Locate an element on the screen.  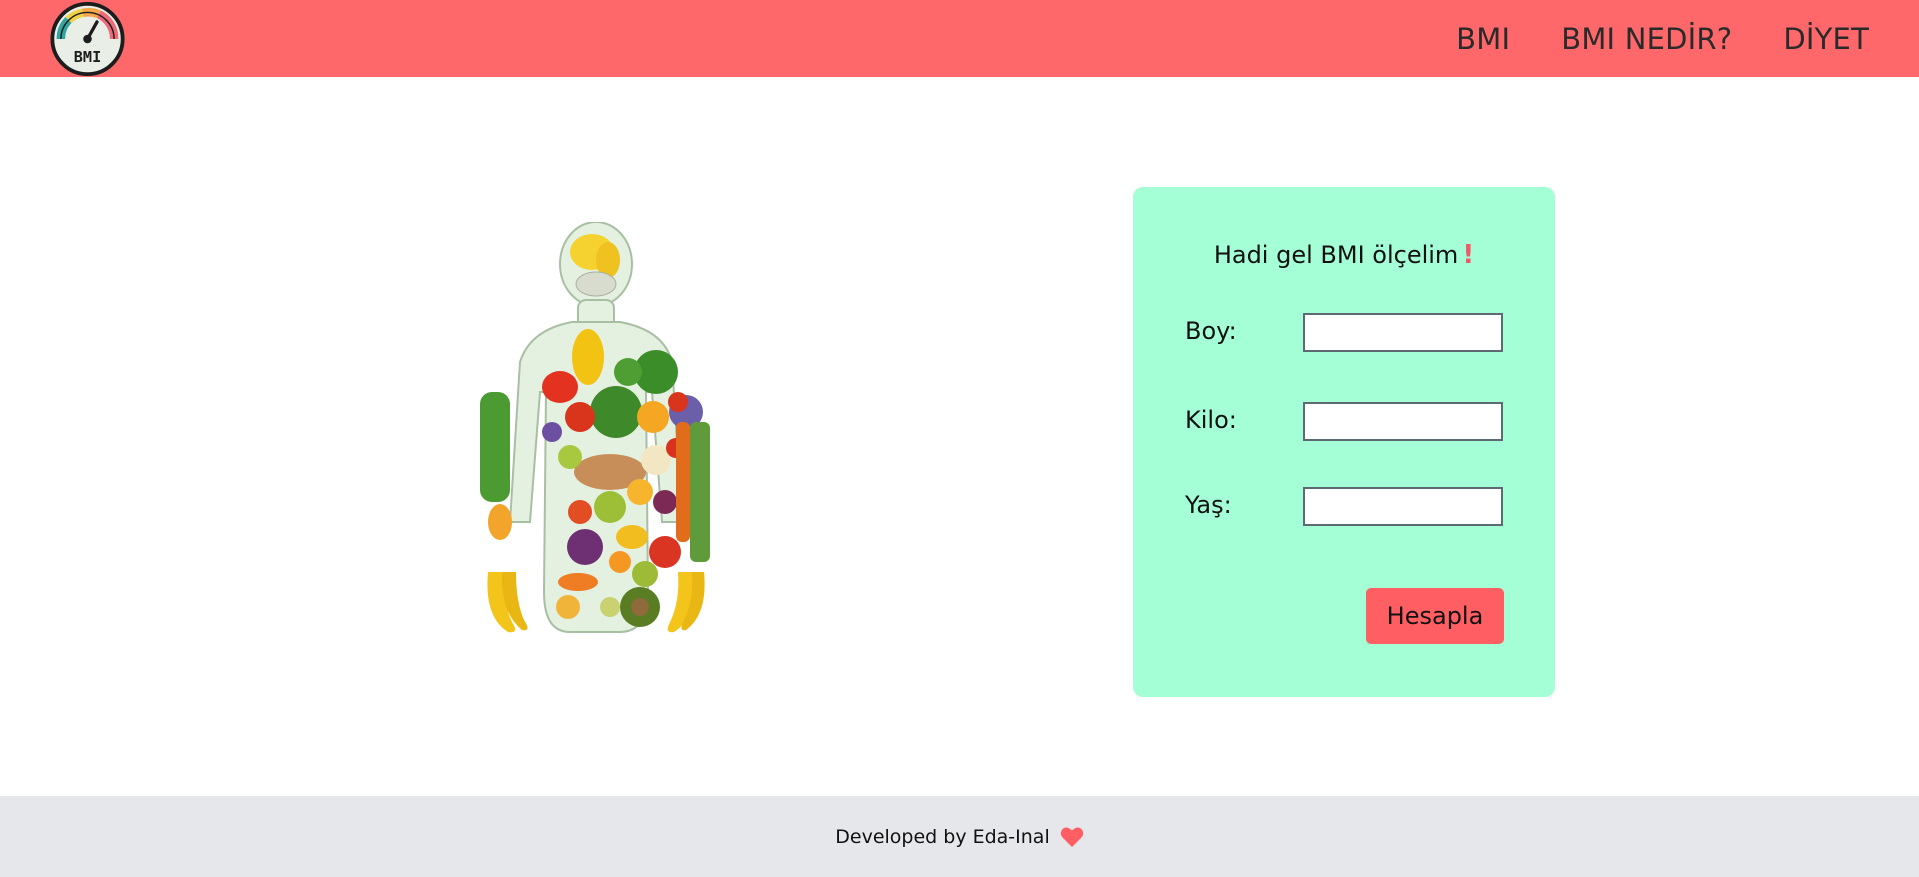
height-label: Boy: is located at coordinates (1211, 331).